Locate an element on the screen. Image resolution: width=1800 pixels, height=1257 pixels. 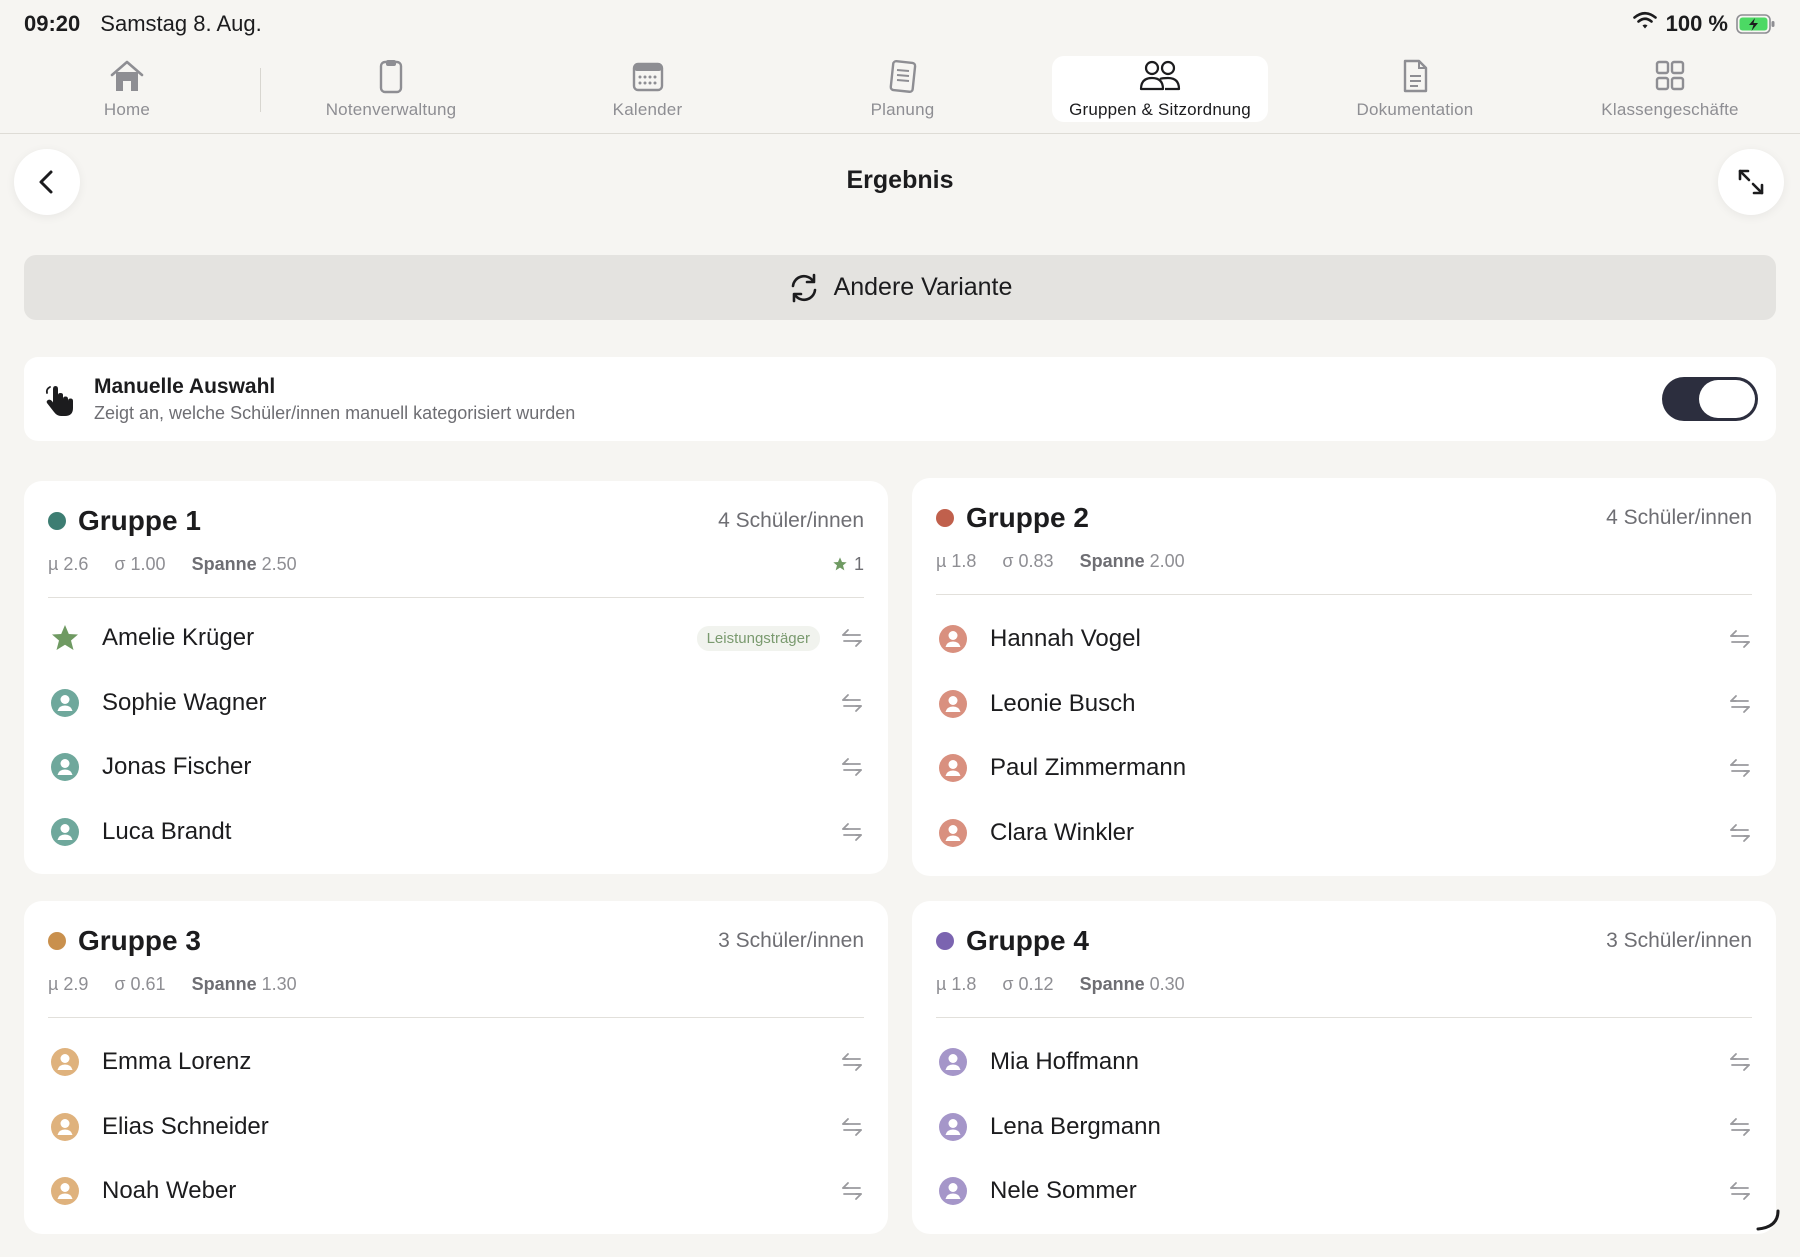
student-row: Nele Sommer is located at coordinates (1344, 1191).